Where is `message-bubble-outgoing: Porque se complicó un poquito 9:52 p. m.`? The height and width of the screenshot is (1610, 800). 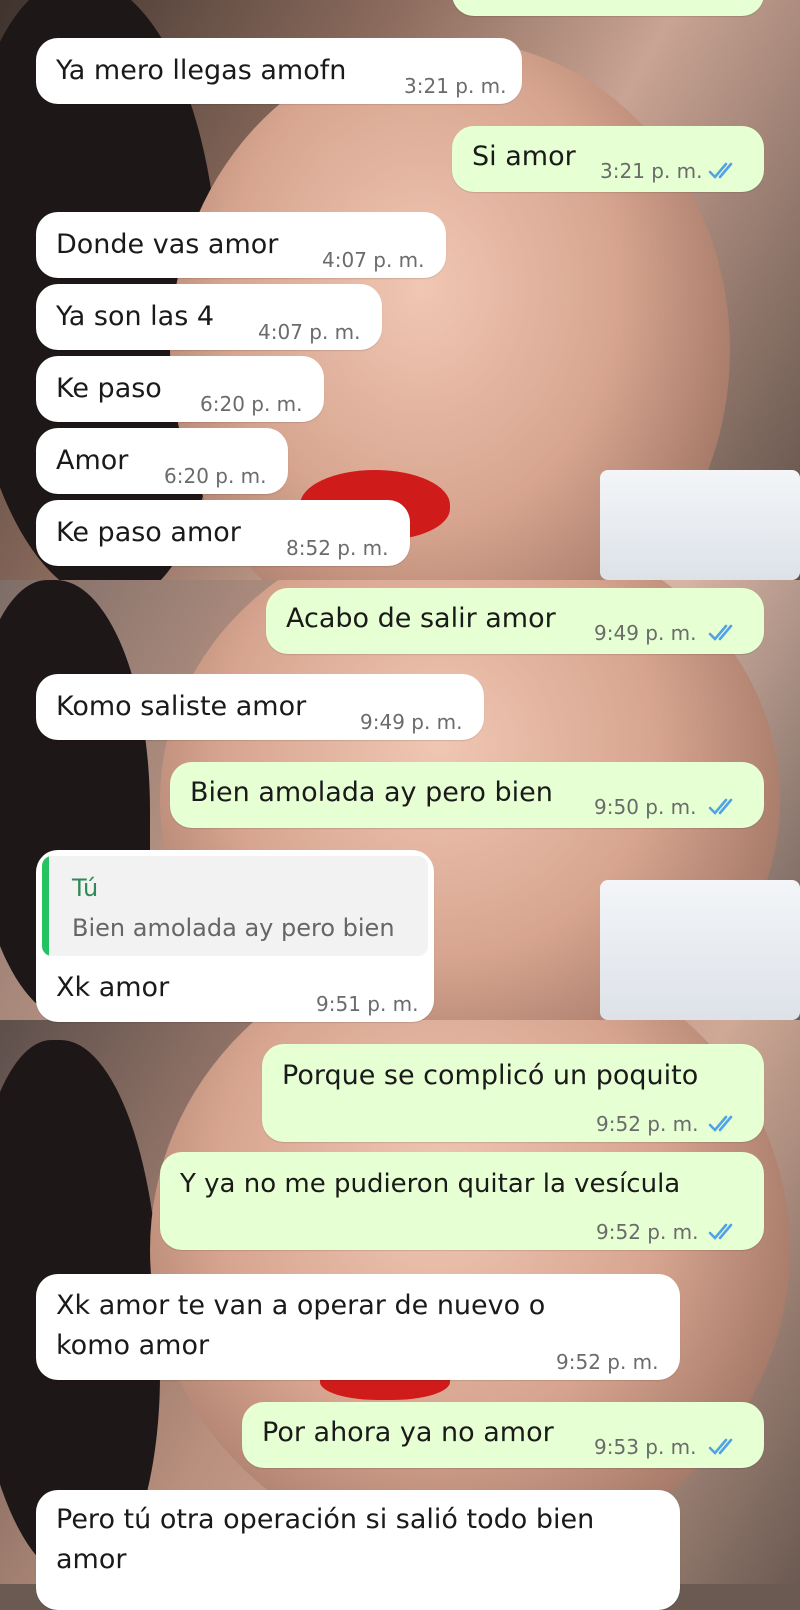
message-bubble-outgoing: Porque se complicó un poquito 9:52 p. m. is located at coordinates (513, 1093).